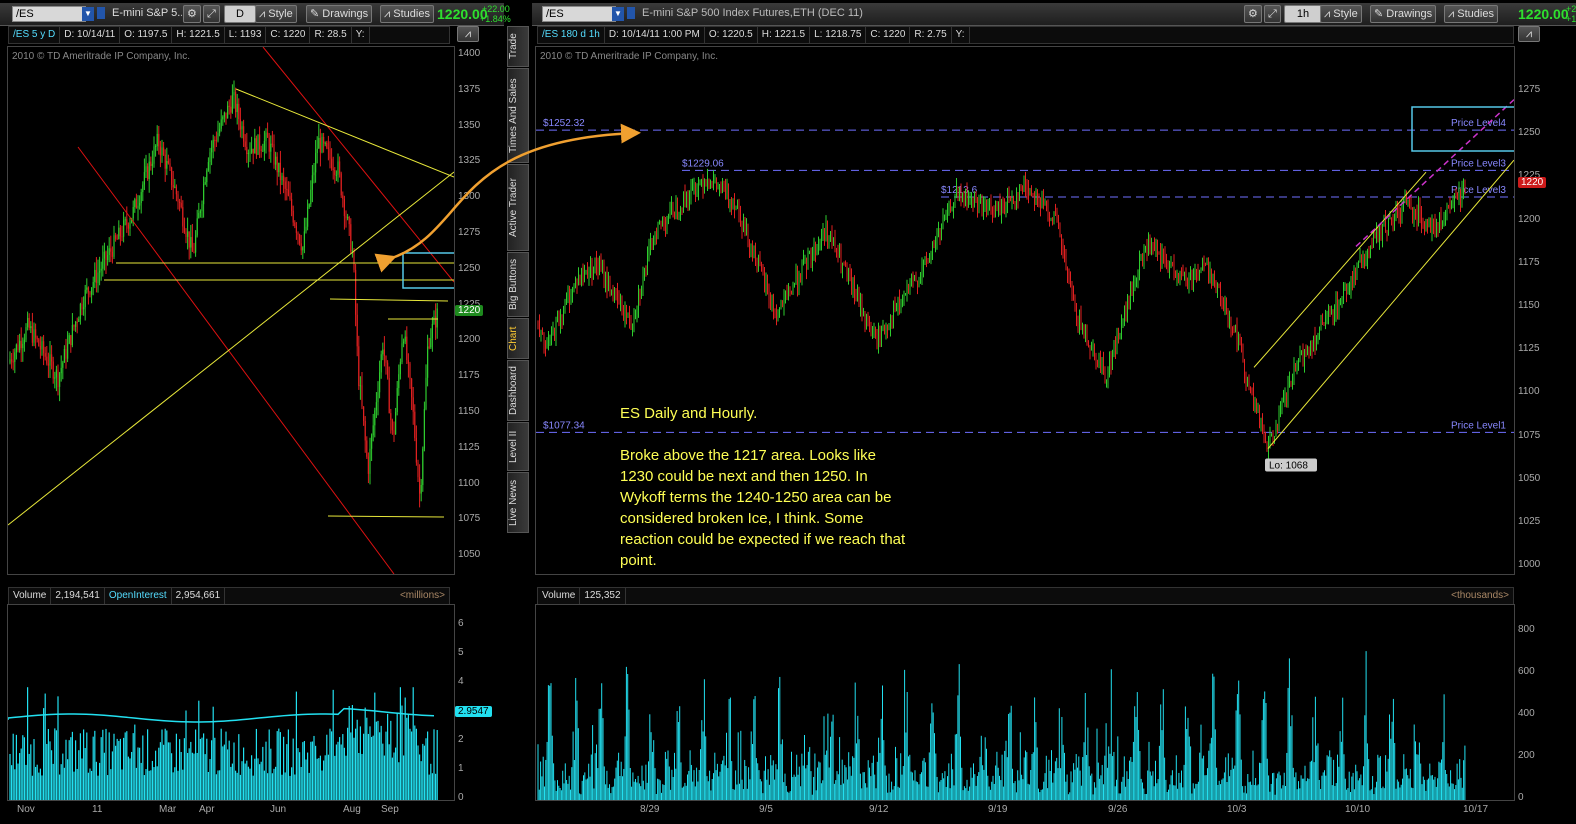 The width and height of the screenshot is (1576, 824). Describe the element at coordinates (461, 768) in the screenshot. I see `volume-tick-label: 1` at that location.